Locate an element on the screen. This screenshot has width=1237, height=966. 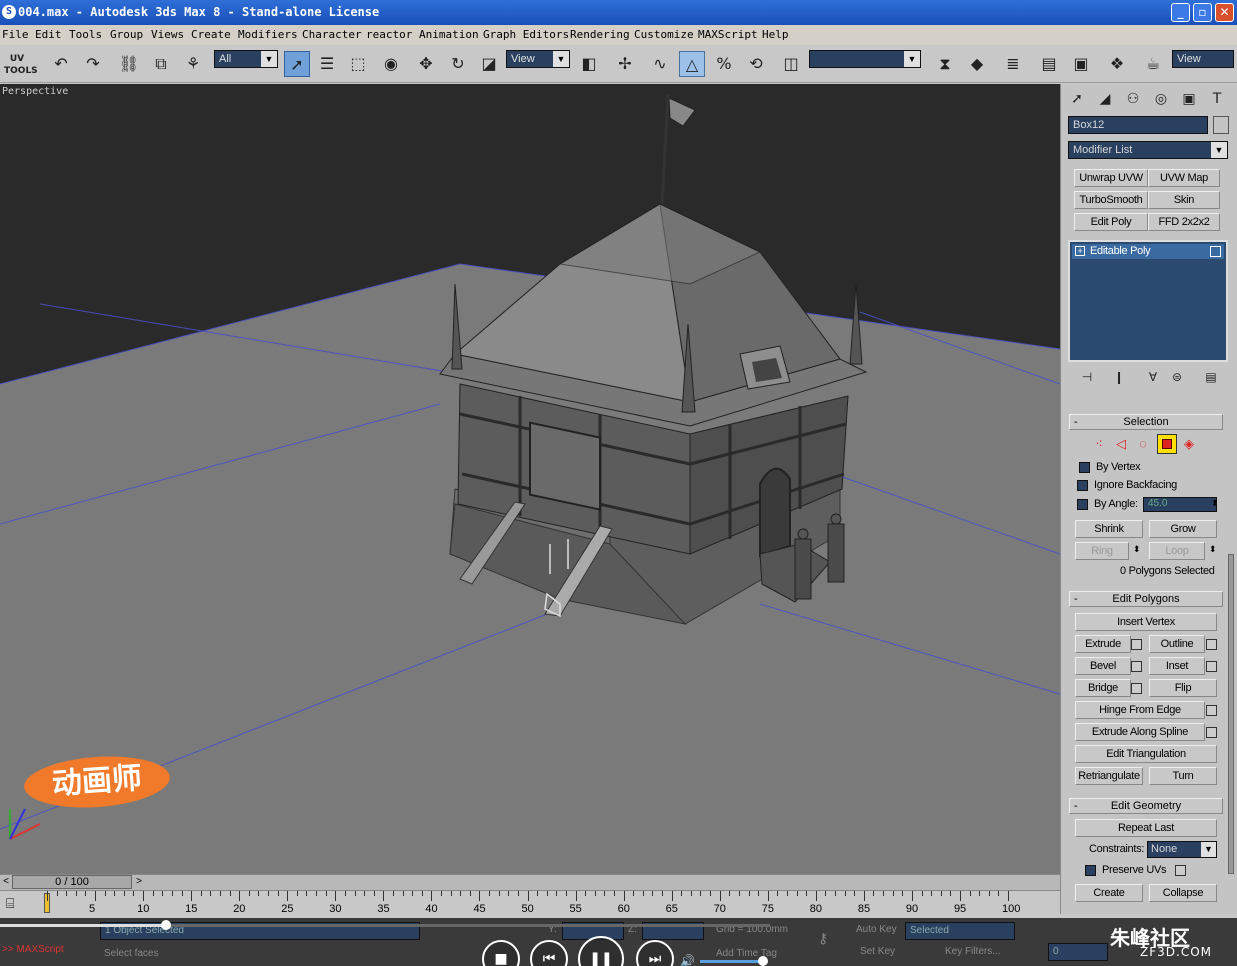
inset-button: Inset is located at coordinates (1177, 666).